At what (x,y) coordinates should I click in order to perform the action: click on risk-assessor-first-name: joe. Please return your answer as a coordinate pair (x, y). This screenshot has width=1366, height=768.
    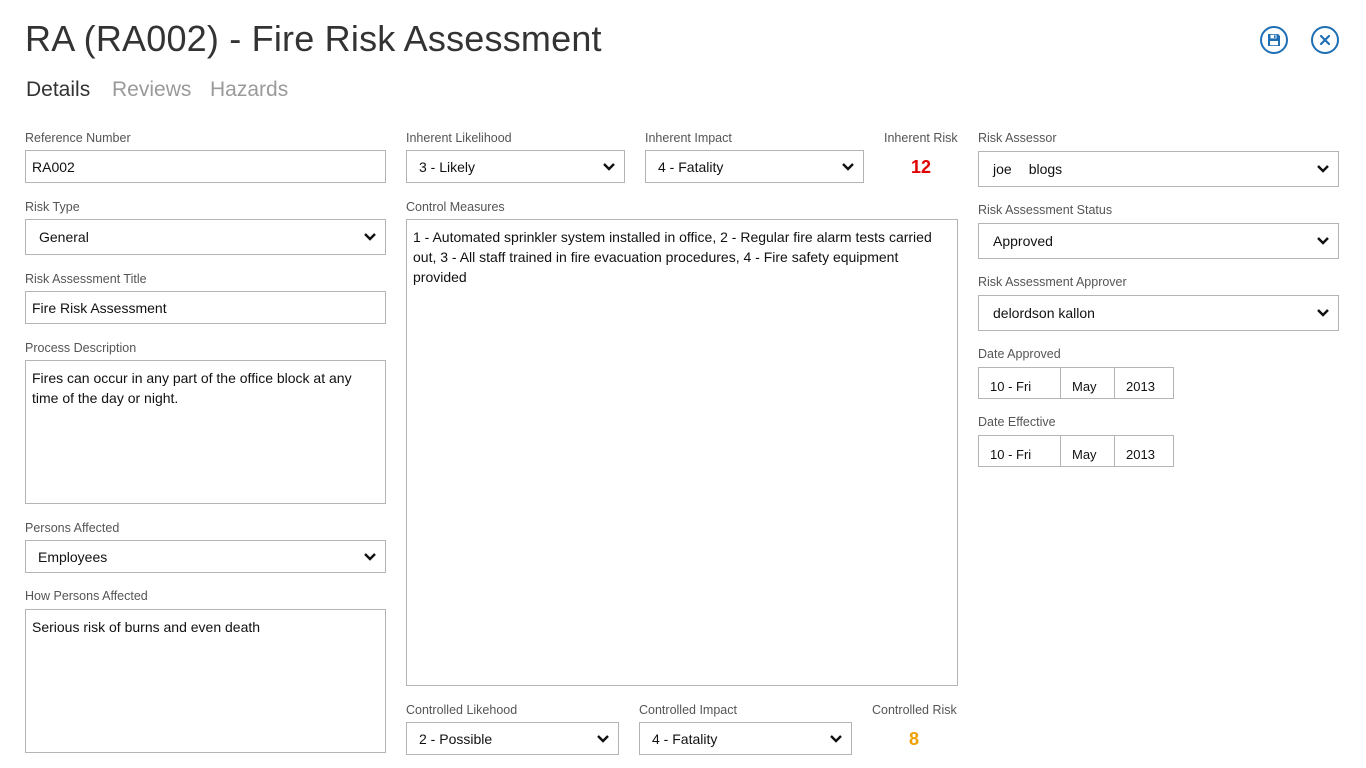
    Looking at the image, I should click on (1002, 169).